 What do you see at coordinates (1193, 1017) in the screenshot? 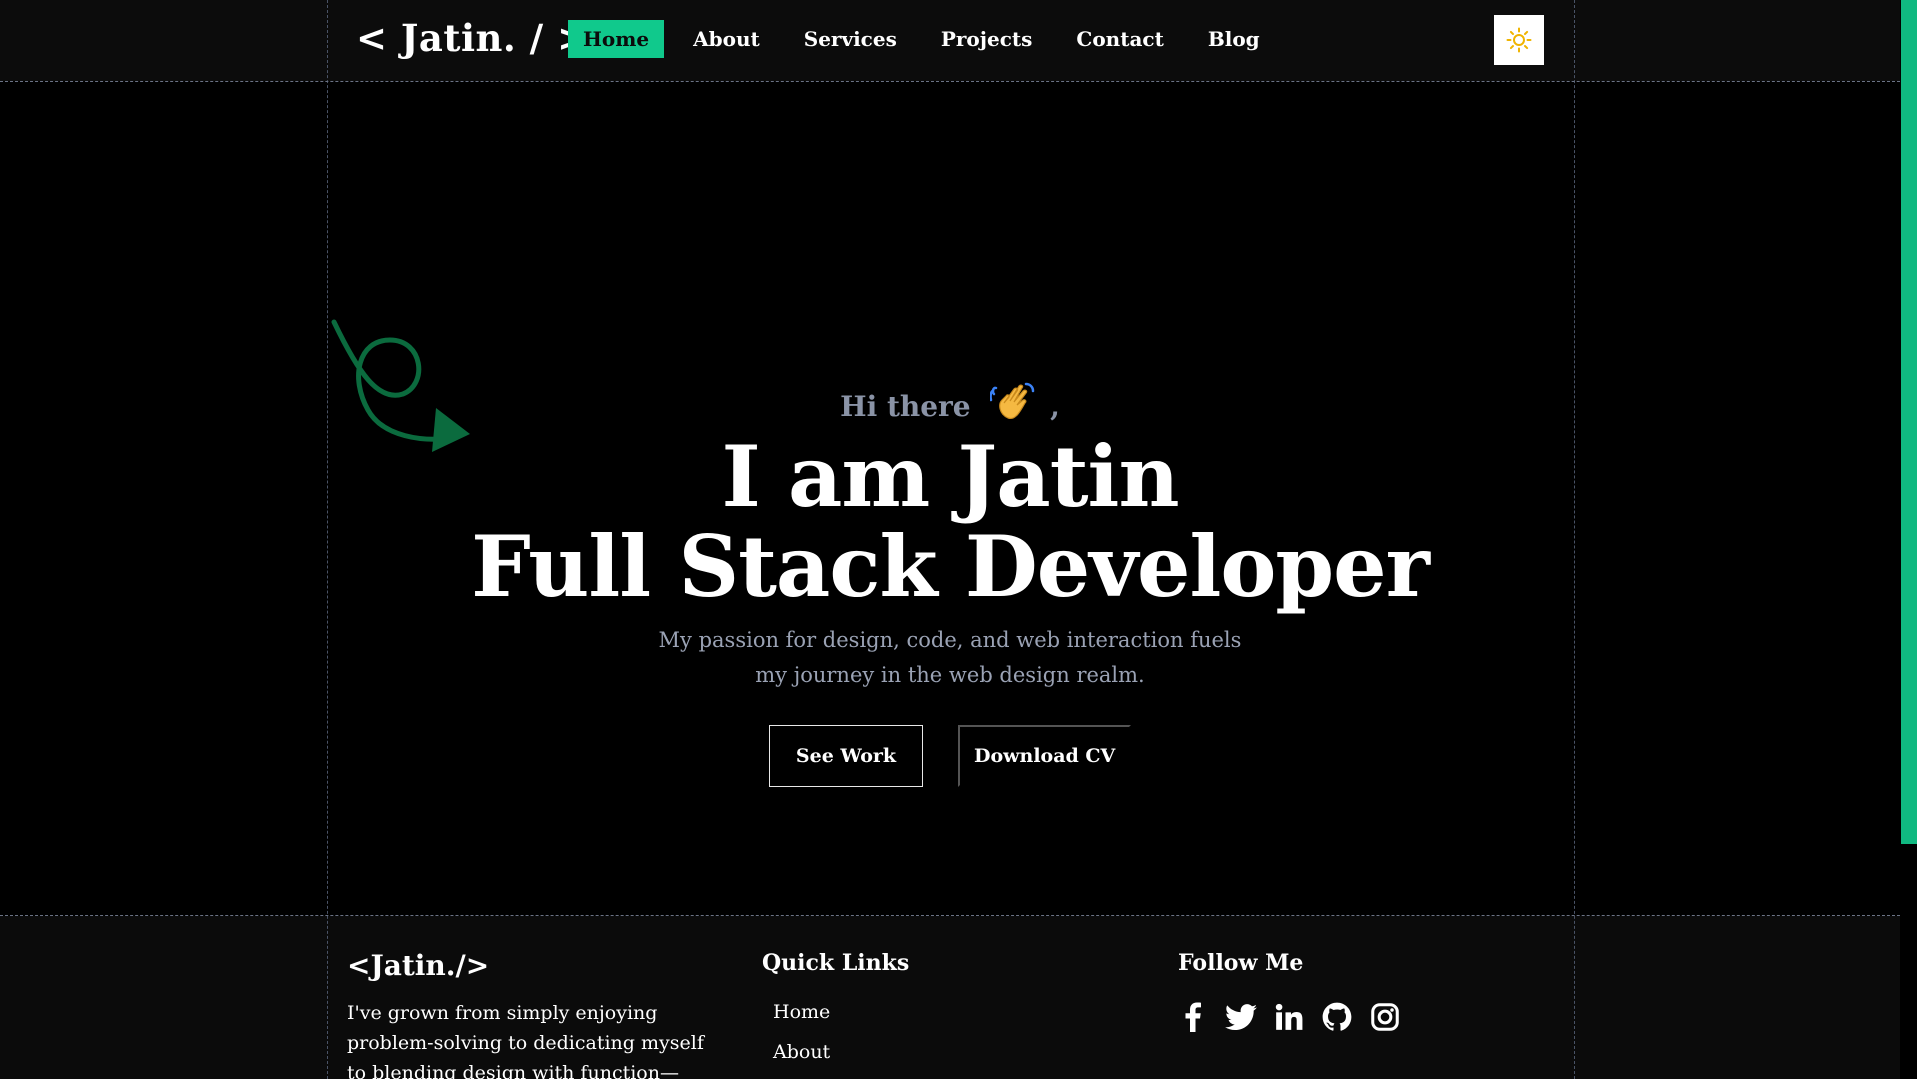
I see `facebook-icon` at bounding box center [1193, 1017].